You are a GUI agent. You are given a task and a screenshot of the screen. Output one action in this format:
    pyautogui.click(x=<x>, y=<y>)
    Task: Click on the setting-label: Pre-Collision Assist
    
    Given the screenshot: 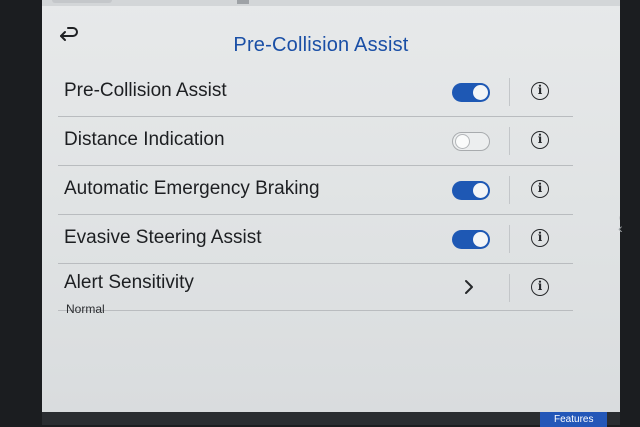 What is the action you would take?
    pyautogui.click(x=145, y=90)
    